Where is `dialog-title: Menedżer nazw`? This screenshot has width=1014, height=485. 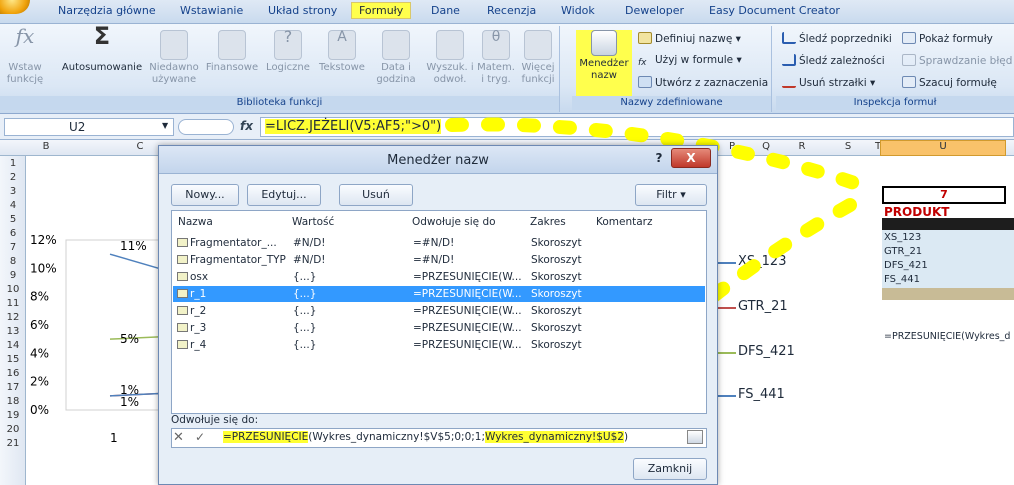
dialog-title: Menedżer nazw is located at coordinates (438, 160).